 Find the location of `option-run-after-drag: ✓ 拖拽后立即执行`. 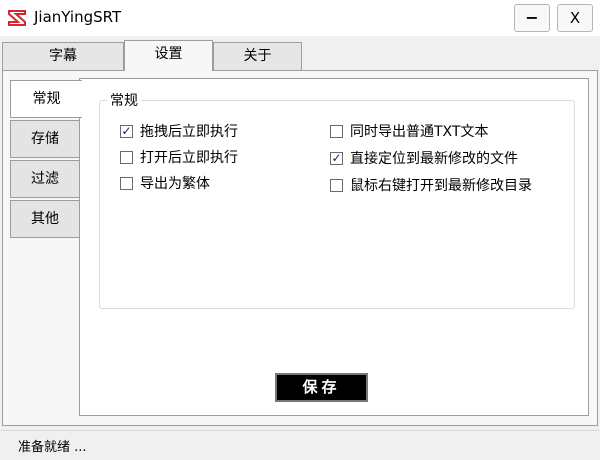

option-run-after-drag: ✓ 拖拽后立即执行 is located at coordinates (179, 131).